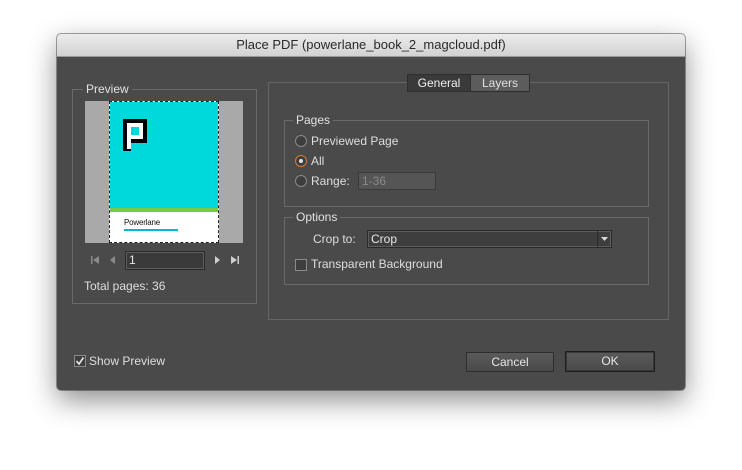 The width and height of the screenshot is (742, 470). What do you see at coordinates (127, 361) in the screenshot?
I see `show-preview-label: Show Preview` at bounding box center [127, 361].